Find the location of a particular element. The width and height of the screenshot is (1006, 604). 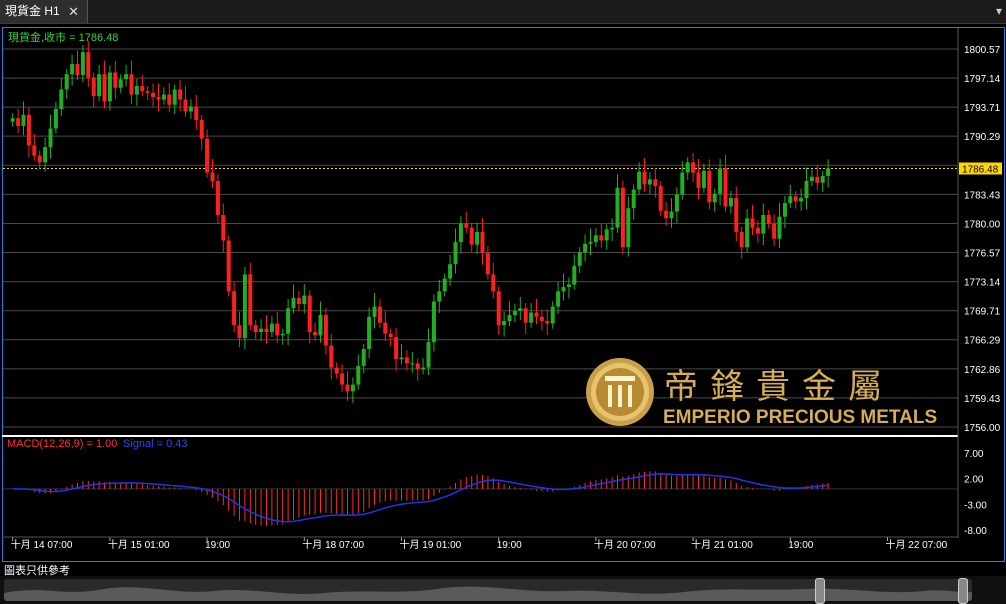

chart-scrollbar is located at coordinates (503, 590).